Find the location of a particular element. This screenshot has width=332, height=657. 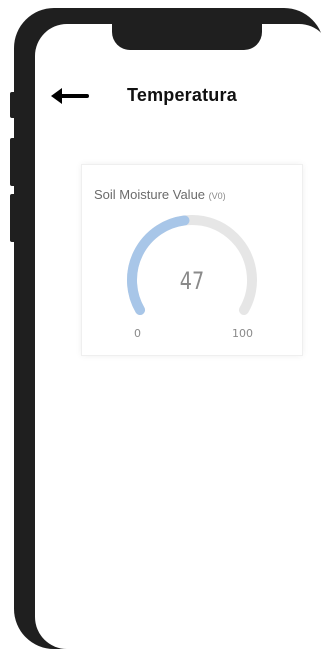

gauge-fill is located at coordinates (158, 265).